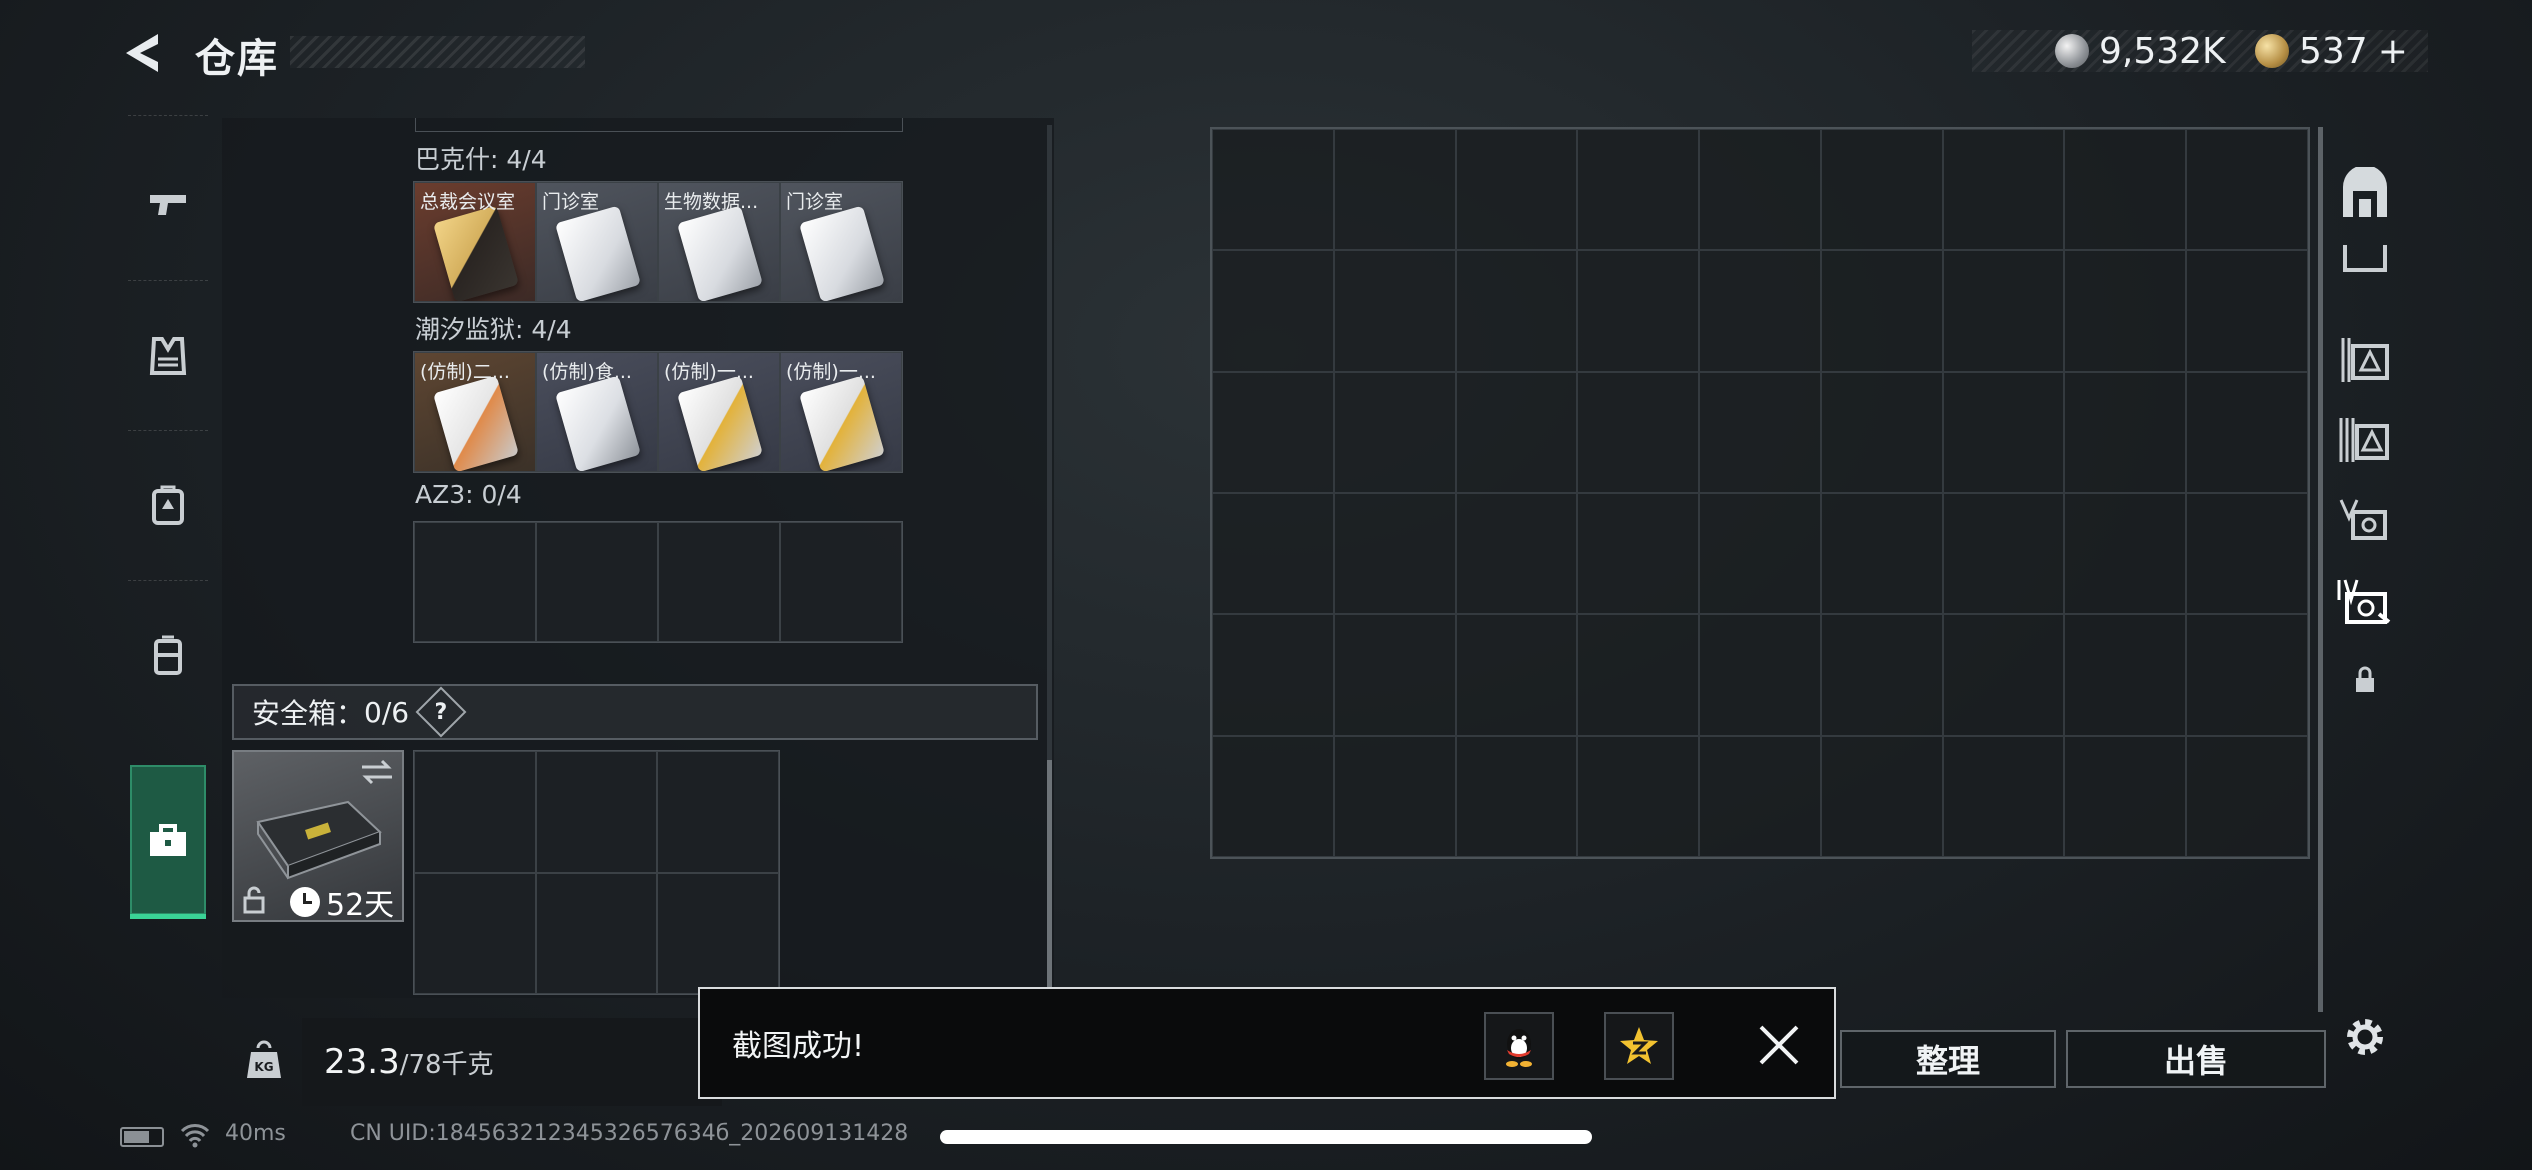 Image resolution: width=2532 pixels, height=1170 pixels. Describe the element at coordinates (441, 712) in the screenshot. I see `help-button: ?` at that location.